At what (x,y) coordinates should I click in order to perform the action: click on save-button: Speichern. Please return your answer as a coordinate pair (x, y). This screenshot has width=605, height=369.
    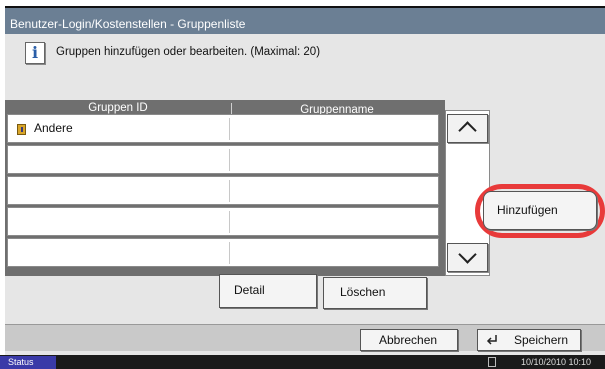
    Looking at the image, I should click on (529, 340).